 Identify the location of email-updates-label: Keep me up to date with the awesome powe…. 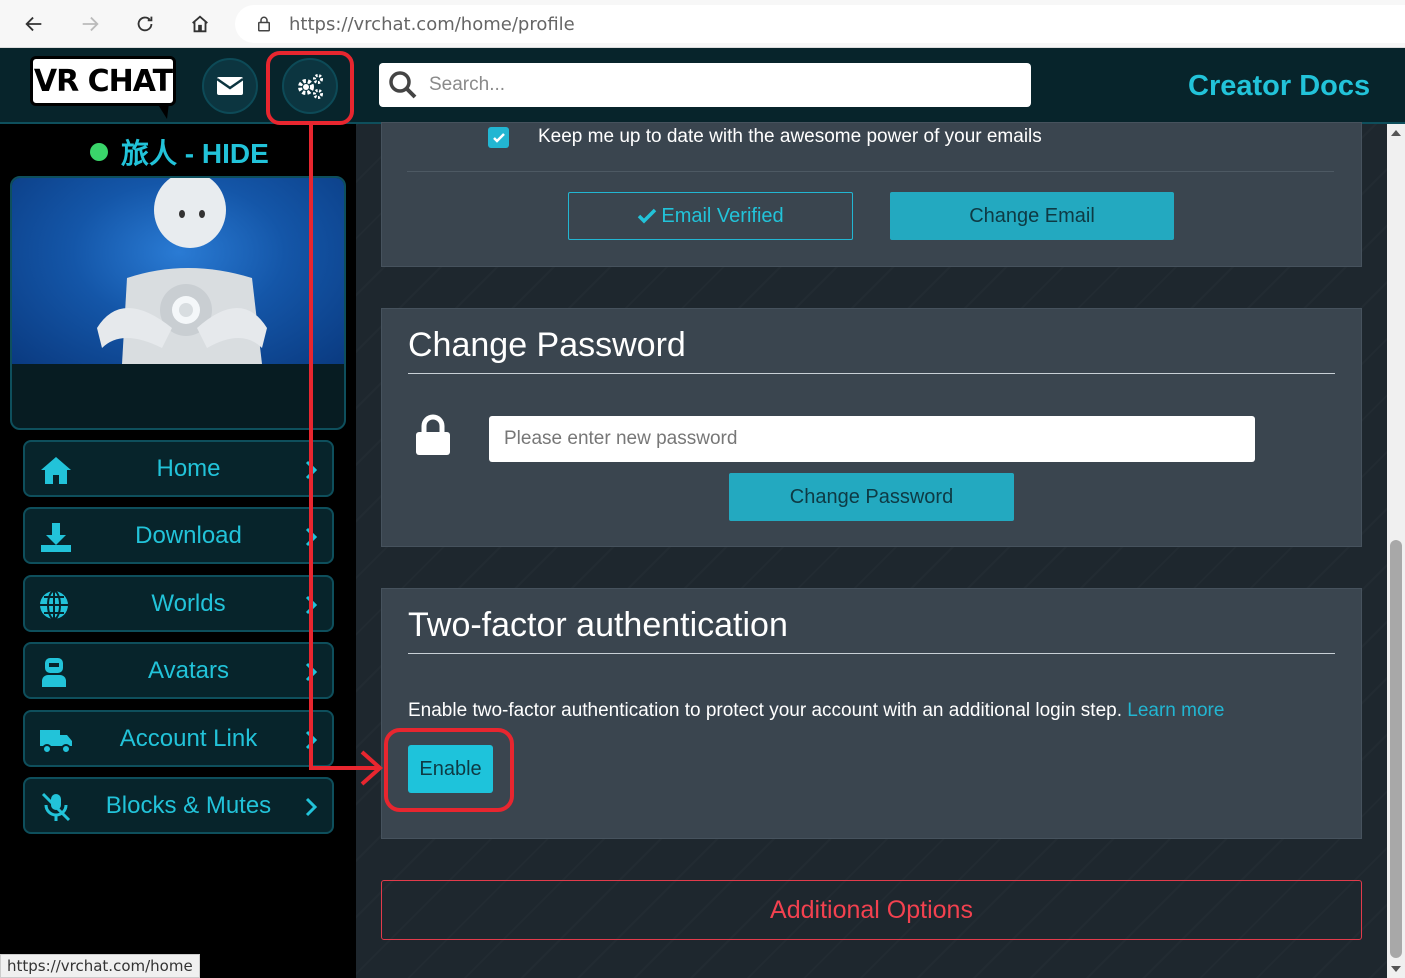
(790, 136).